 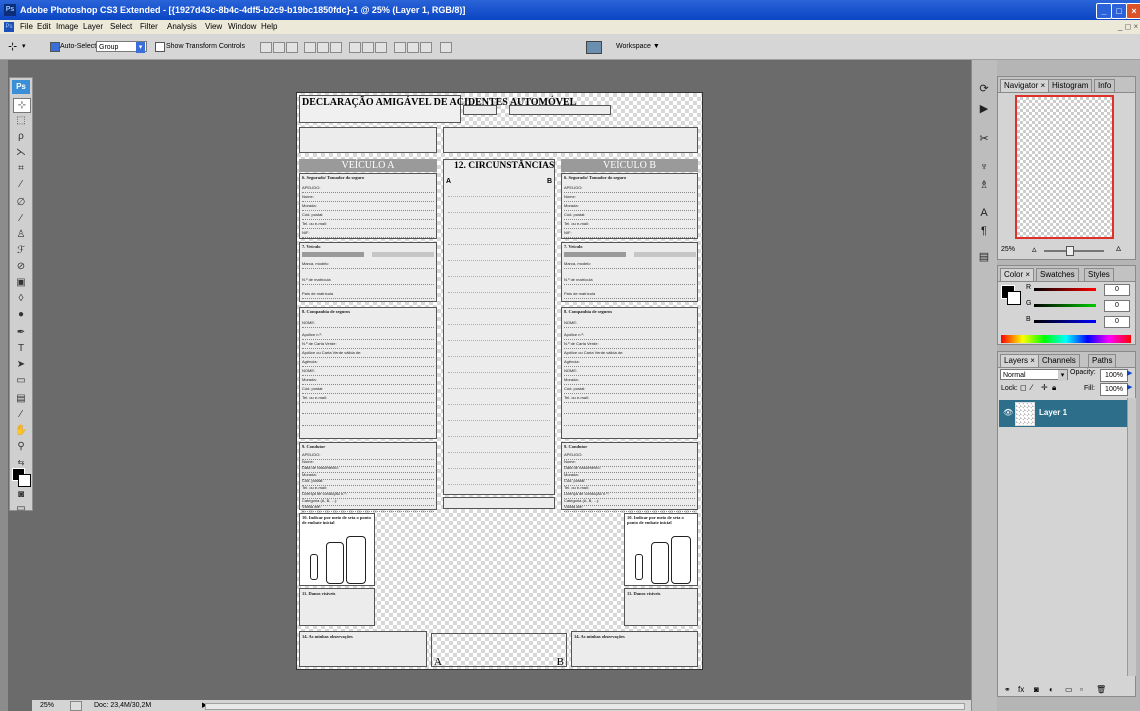 What do you see at coordinates (1025, 85) in the screenshot?
I see `tab-navigator: Navigator ×` at bounding box center [1025, 85].